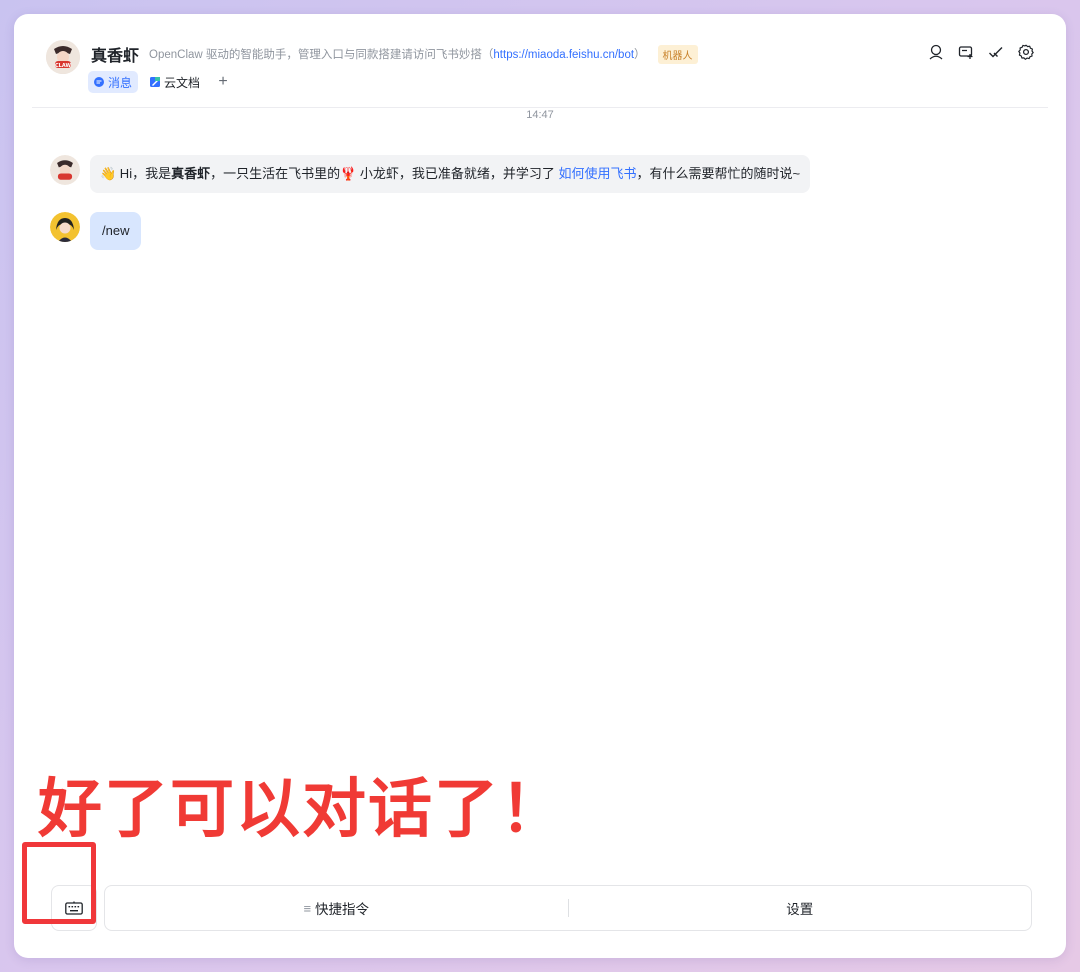  What do you see at coordinates (65, 170) in the screenshot?
I see `bot-message-avatar` at bounding box center [65, 170].